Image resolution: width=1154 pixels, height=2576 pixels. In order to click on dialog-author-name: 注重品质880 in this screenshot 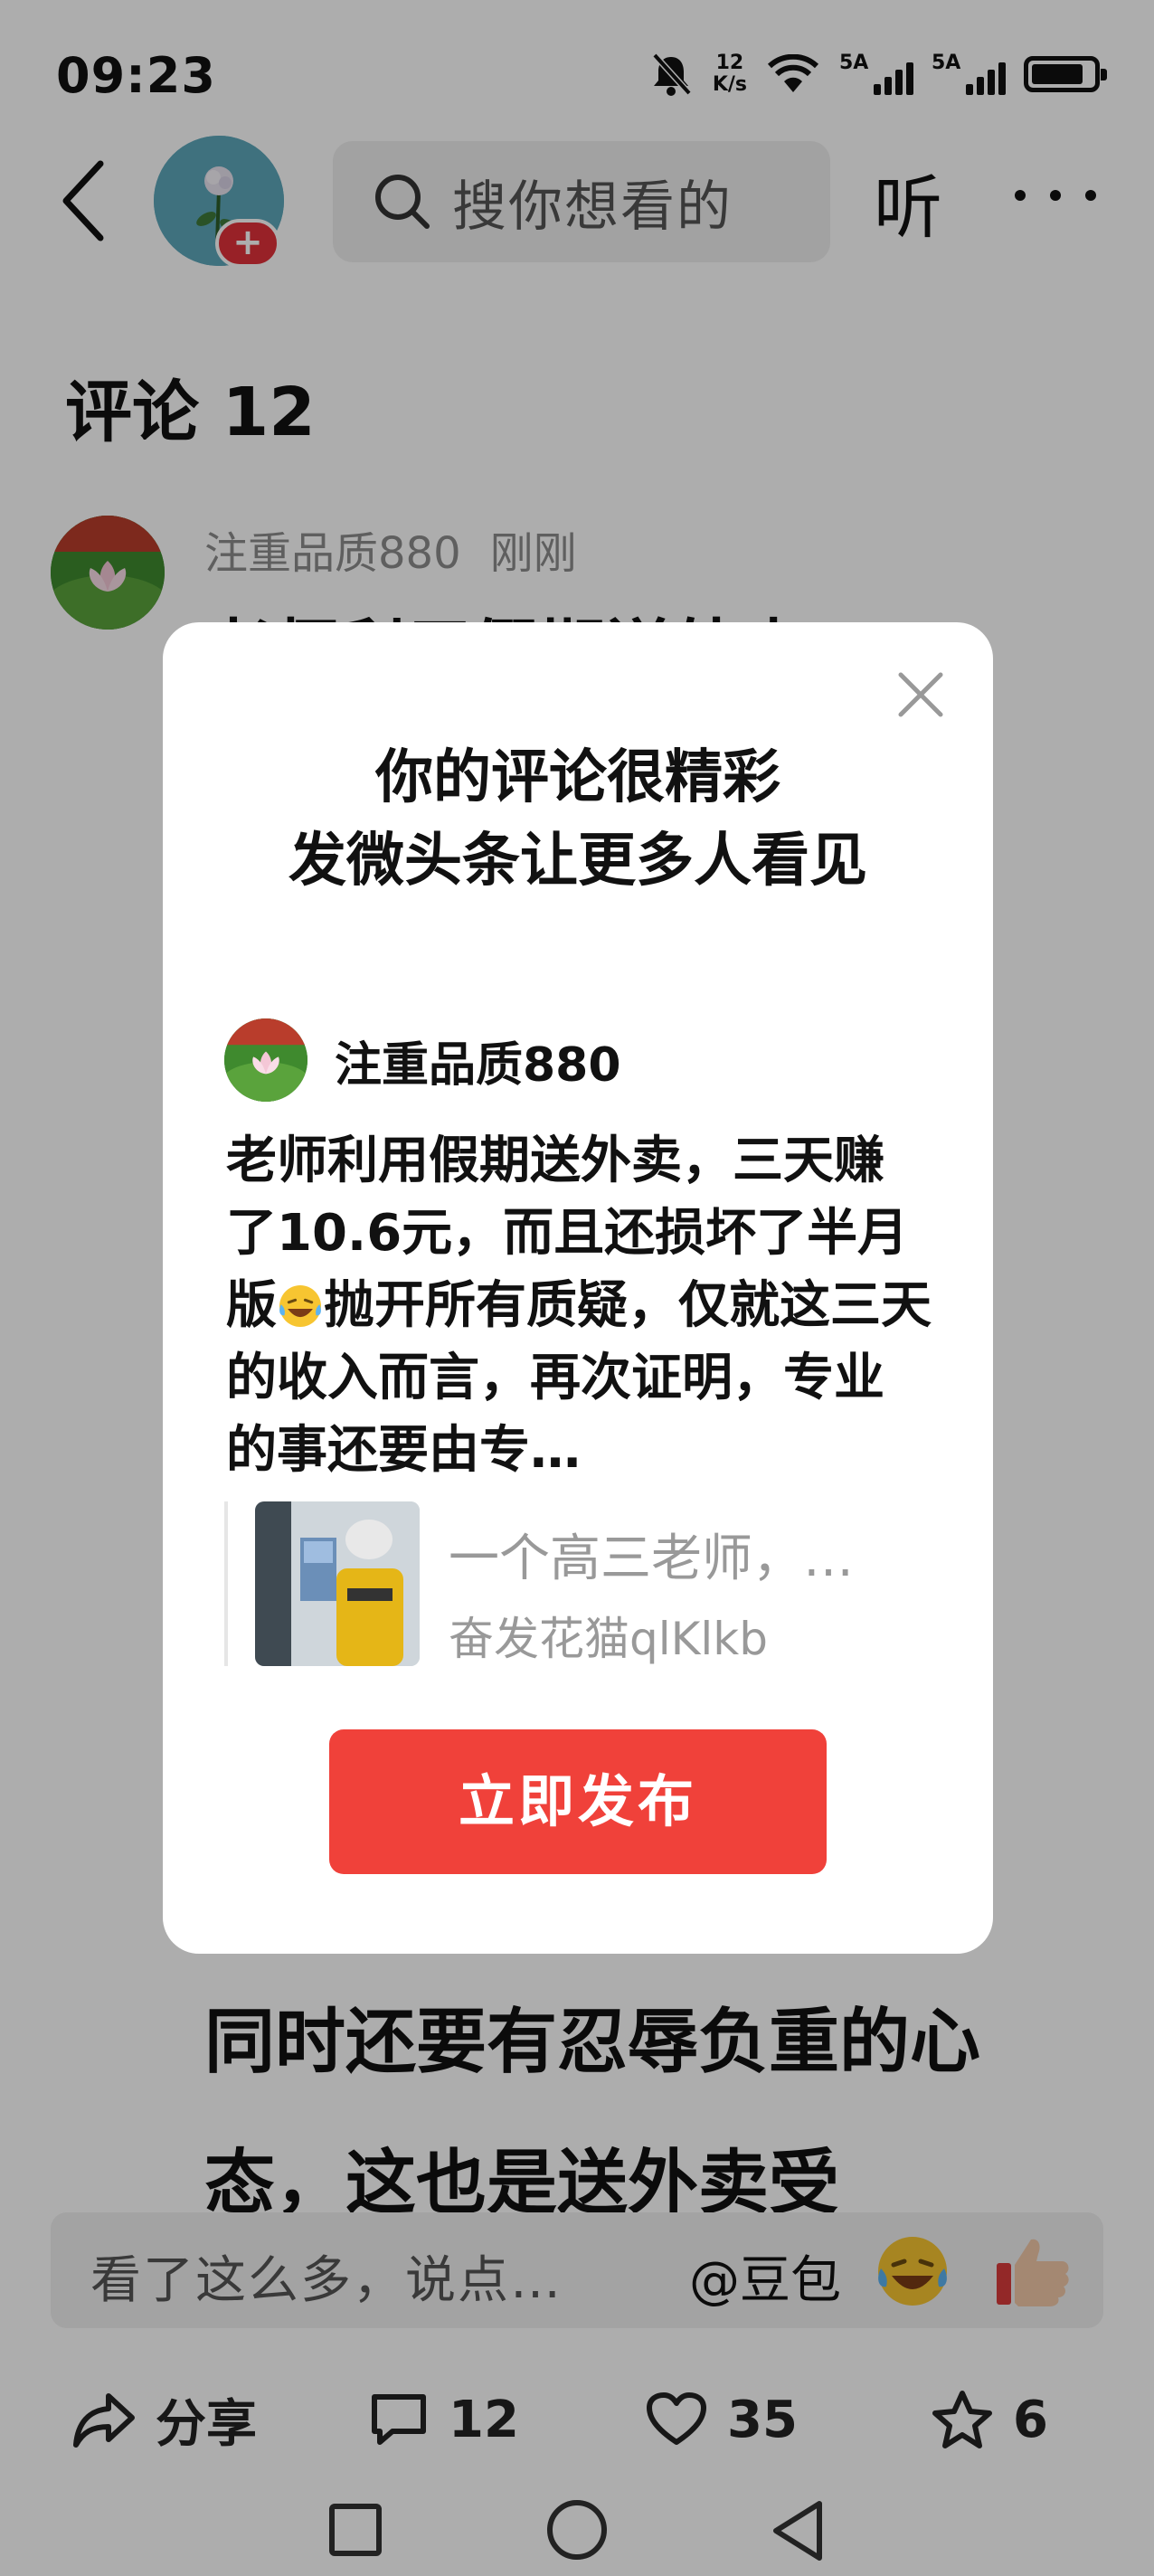, I will do `click(478, 1065)`.